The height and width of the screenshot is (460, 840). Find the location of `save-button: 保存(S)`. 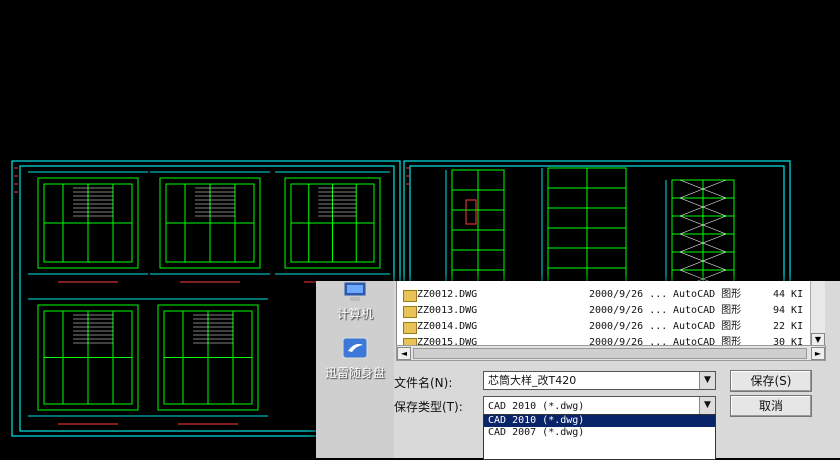

save-button: 保存(S) is located at coordinates (771, 381).